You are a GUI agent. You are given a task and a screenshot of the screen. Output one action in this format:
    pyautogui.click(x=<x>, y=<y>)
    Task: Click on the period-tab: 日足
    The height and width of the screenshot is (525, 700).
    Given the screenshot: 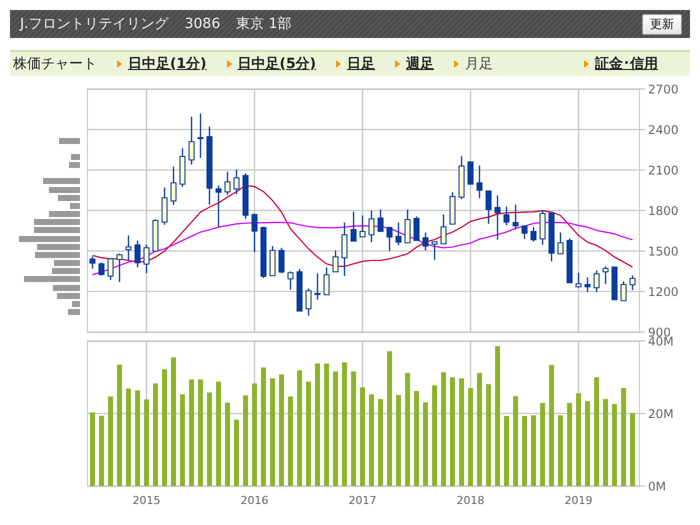 What is the action you would take?
    pyautogui.click(x=356, y=64)
    